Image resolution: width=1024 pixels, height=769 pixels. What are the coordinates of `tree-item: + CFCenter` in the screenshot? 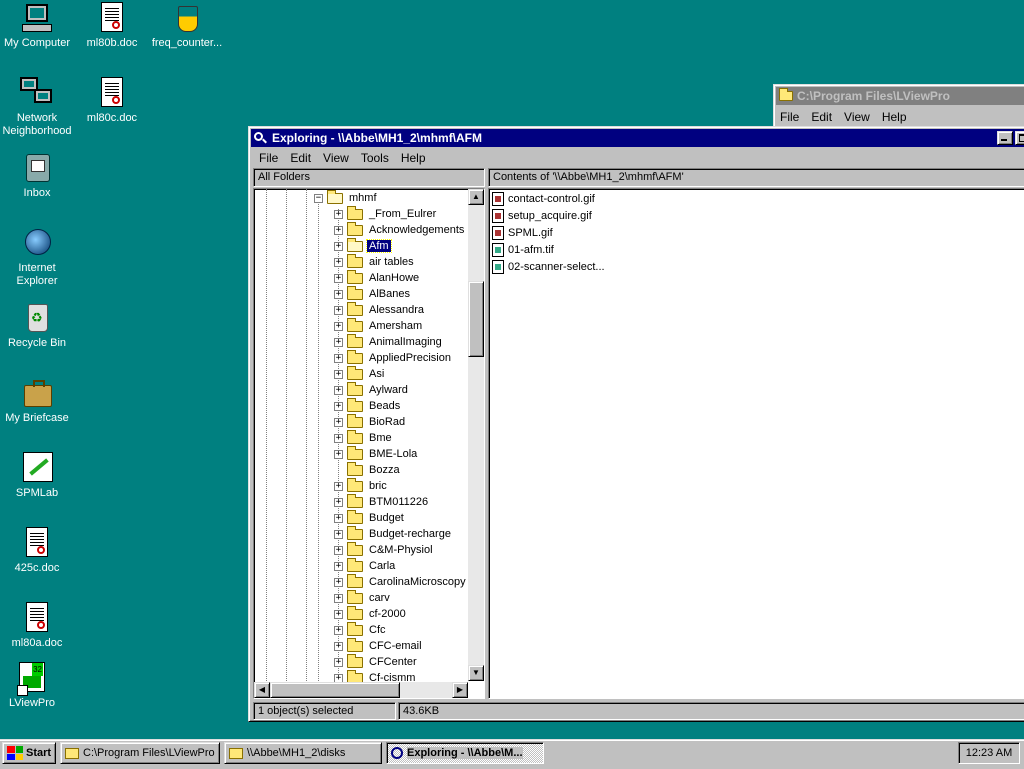 It's located at (376, 661).